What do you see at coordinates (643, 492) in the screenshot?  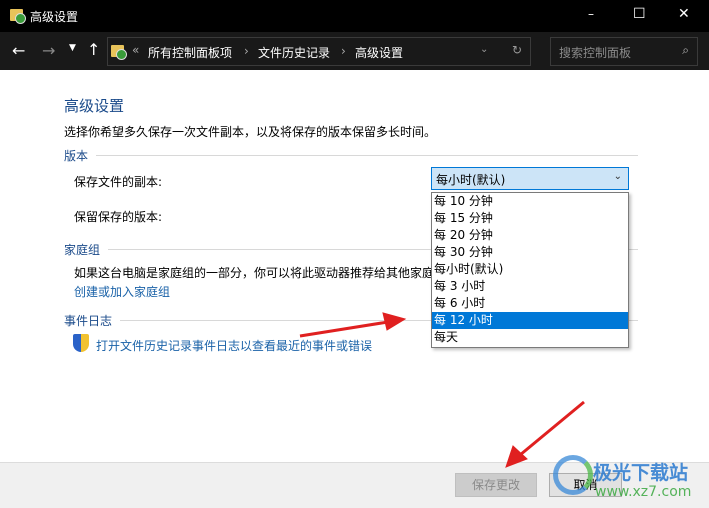 I see `watermark-url: www.xz7.com` at bounding box center [643, 492].